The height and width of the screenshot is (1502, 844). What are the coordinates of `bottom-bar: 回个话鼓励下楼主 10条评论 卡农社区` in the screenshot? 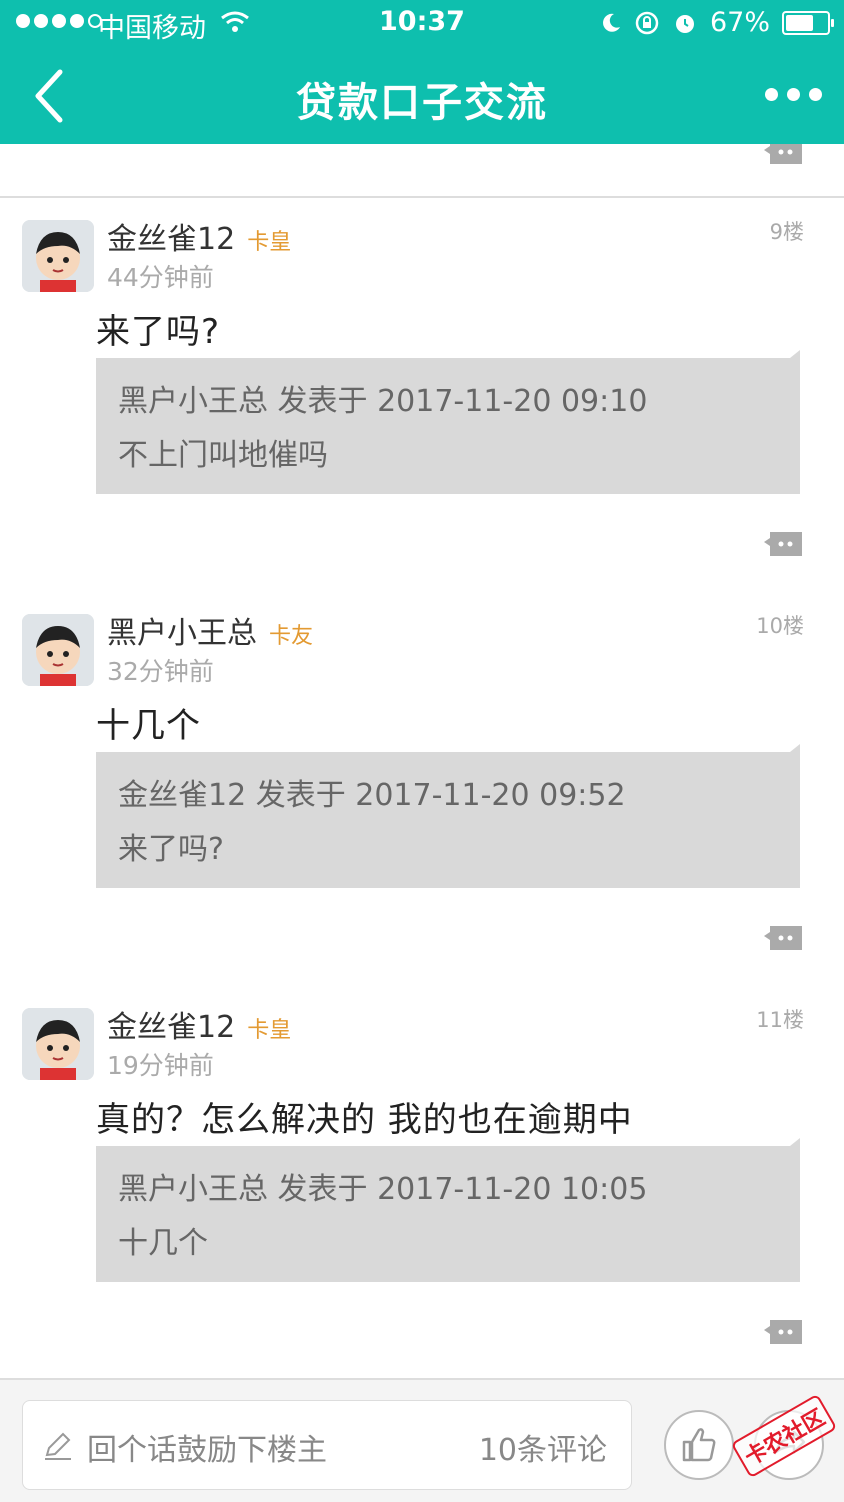 It's located at (422, 1440).